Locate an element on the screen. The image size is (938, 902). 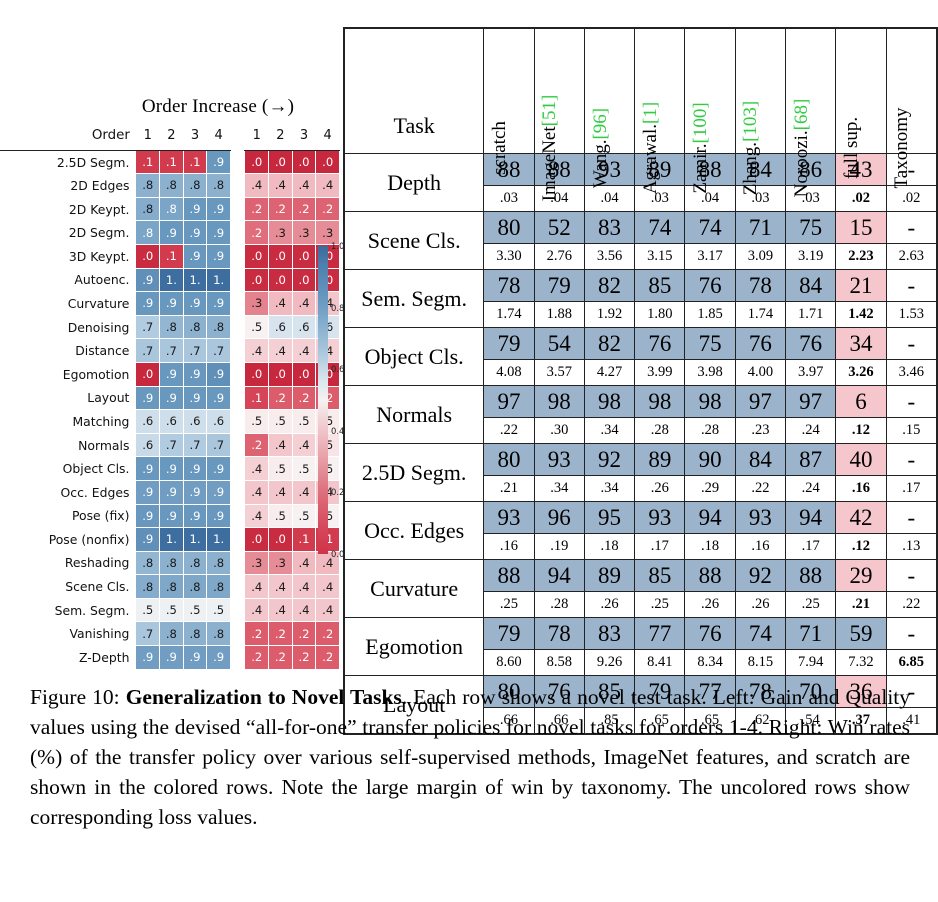
result-table-win-cell: 75 is located at coordinates (811, 227).